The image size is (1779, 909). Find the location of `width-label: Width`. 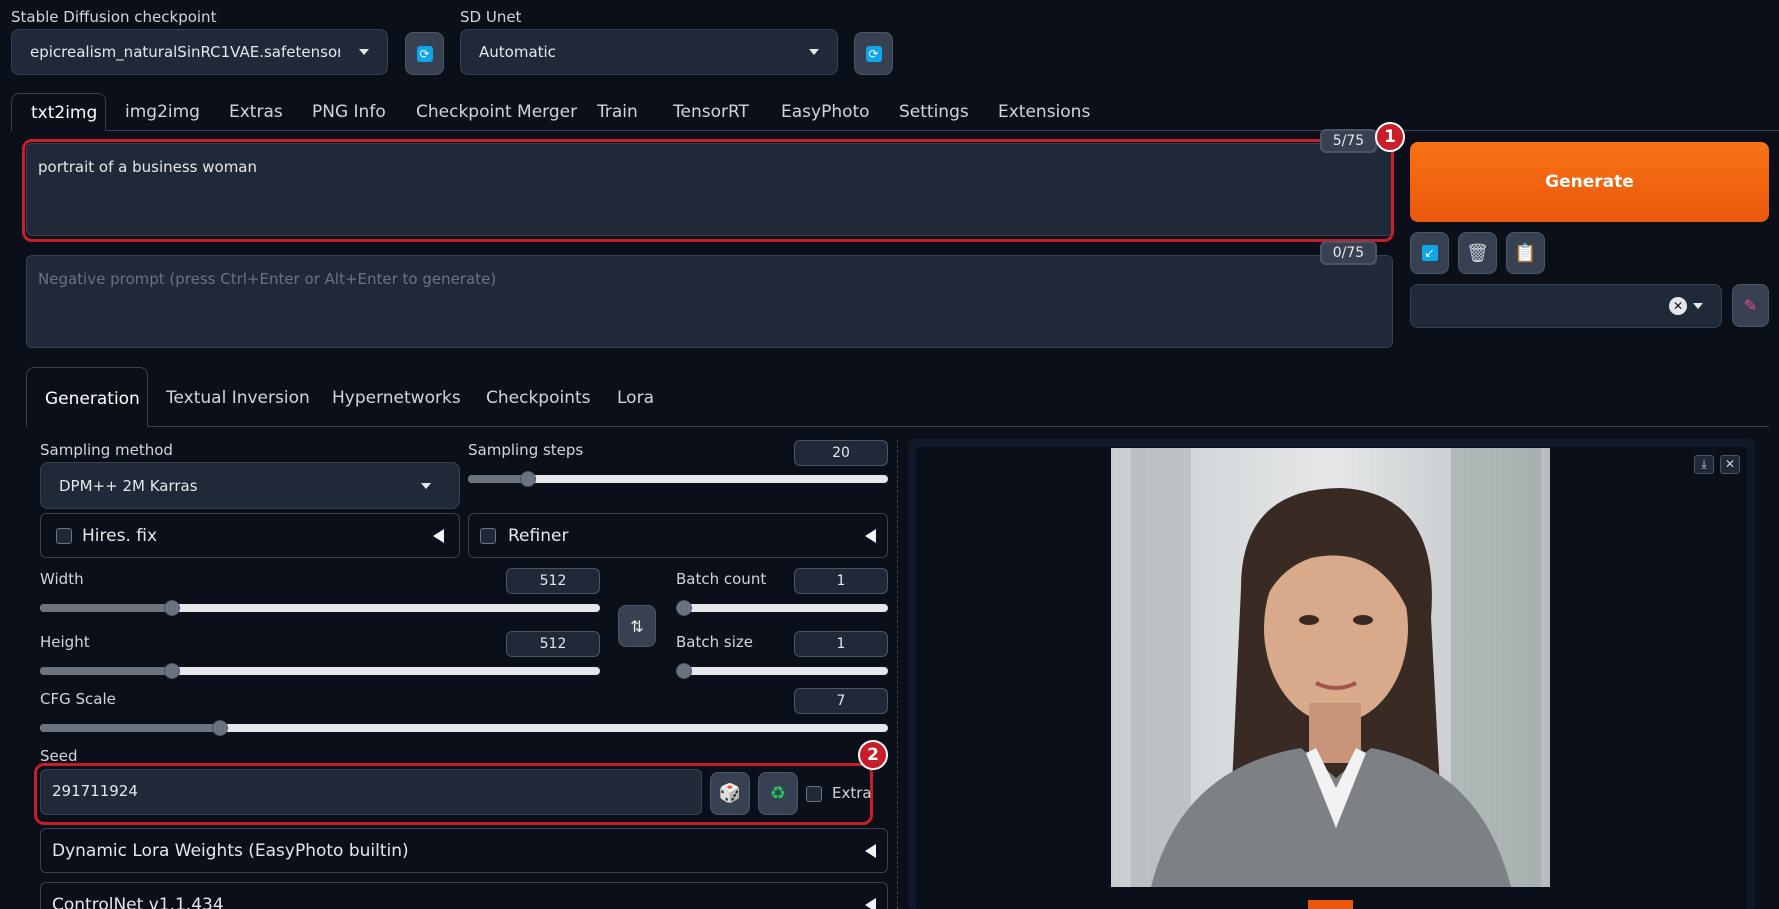

width-label: Width is located at coordinates (62, 579).